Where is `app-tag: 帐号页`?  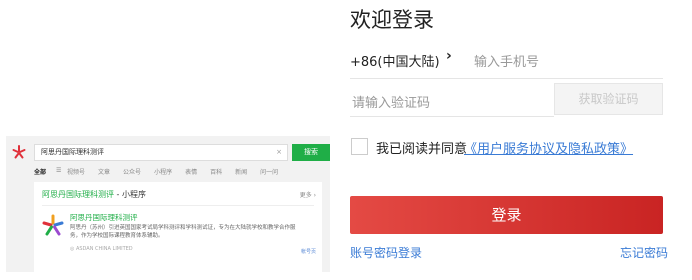 app-tag: 帐号页 is located at coordinates (308, 251).